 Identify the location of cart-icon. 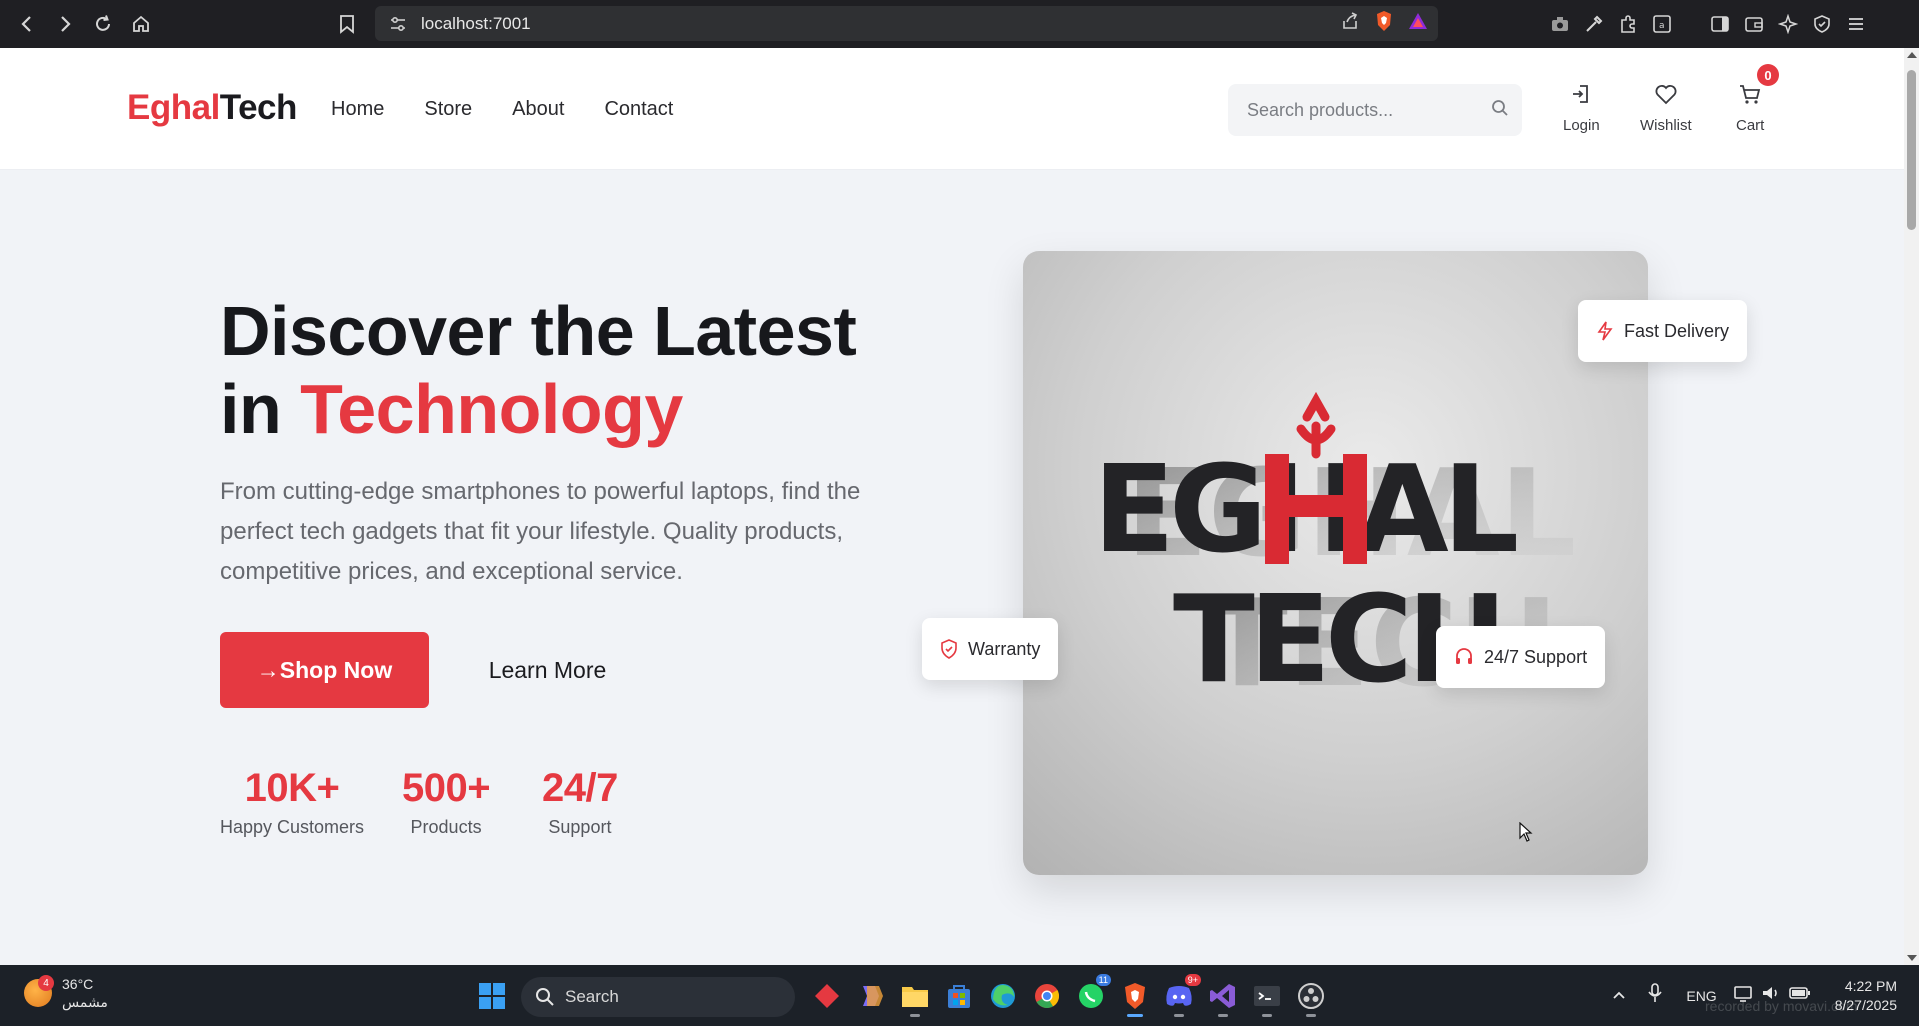
(1750, 96).